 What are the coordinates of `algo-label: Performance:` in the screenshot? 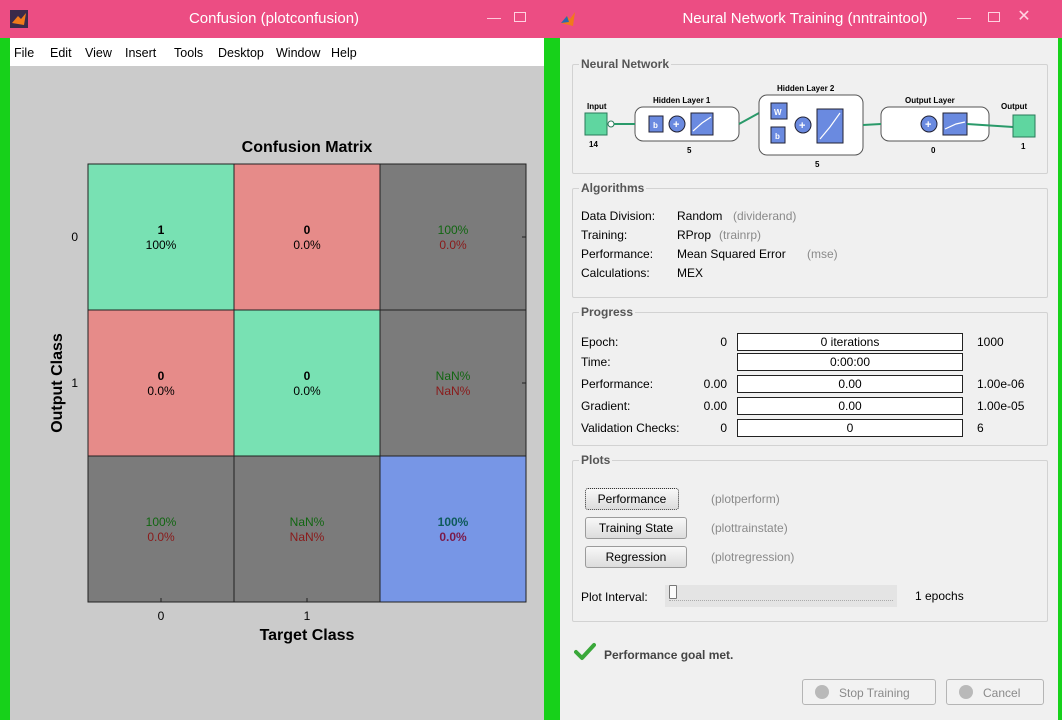 It's located at (617, 254).